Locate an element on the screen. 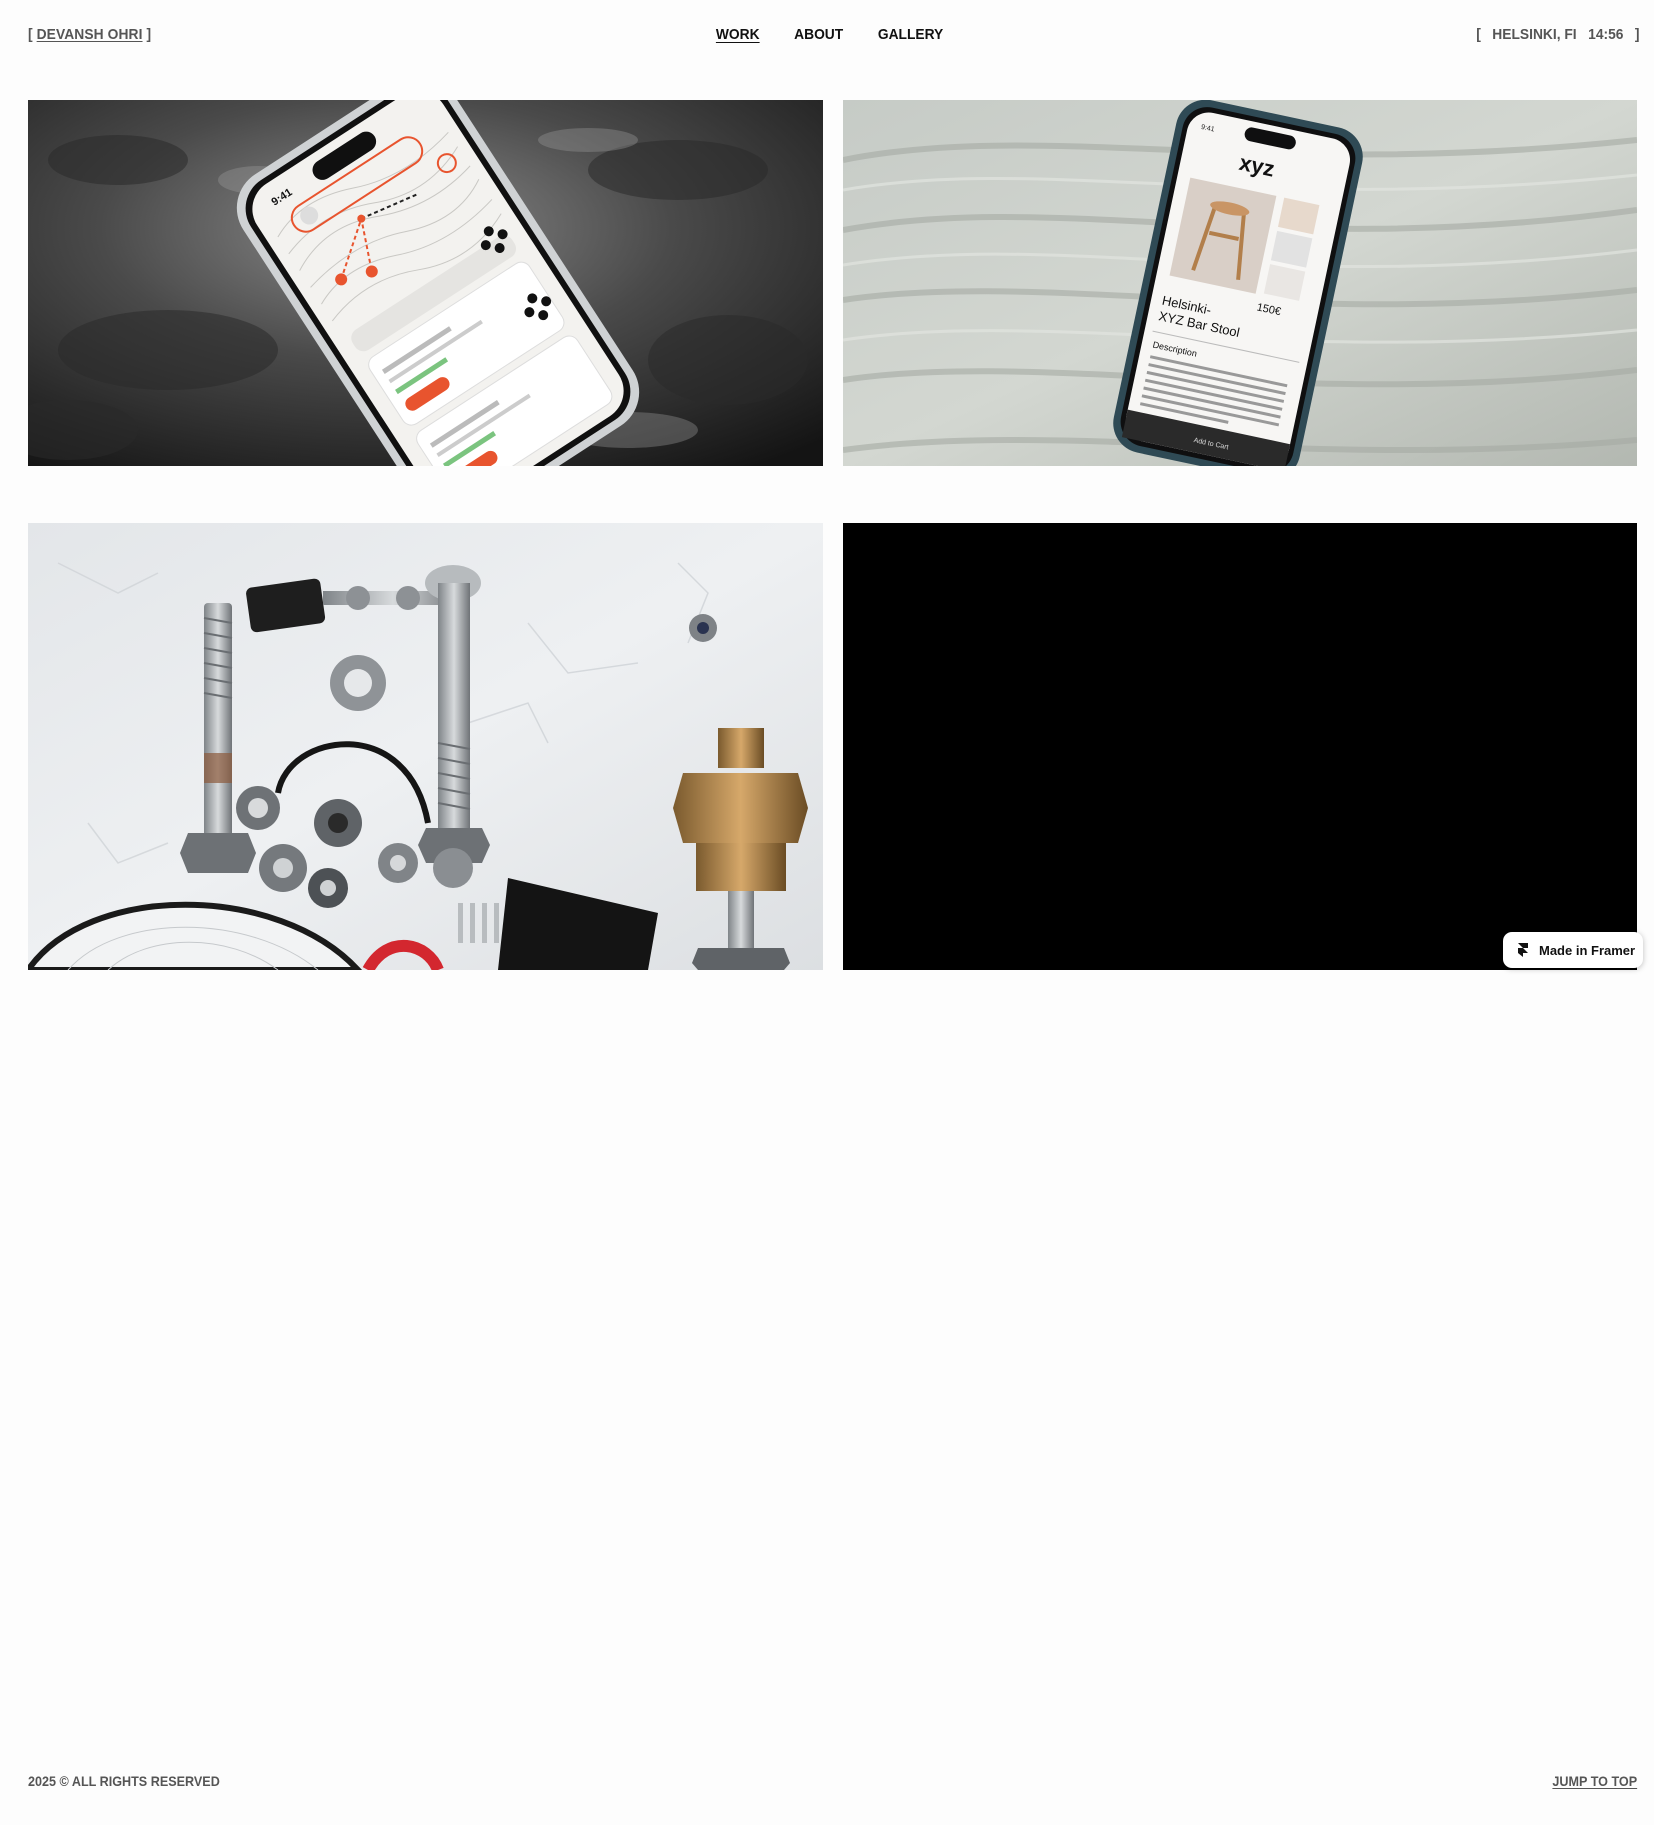 The height and width of the screenshot is (1825, 1654). nav-work: WORK is located at coordinates (738, 34).